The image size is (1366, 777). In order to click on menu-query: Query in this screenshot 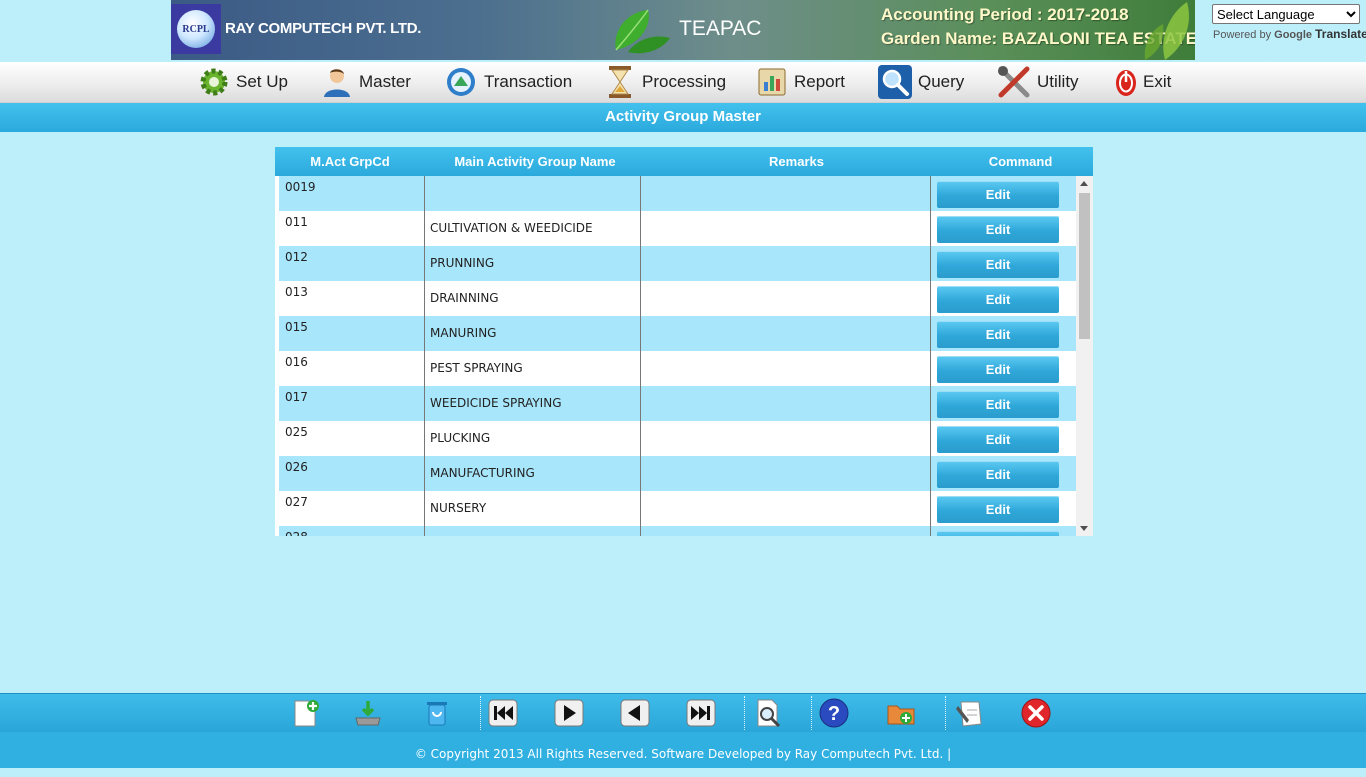, I will do `click(921, 82)`.